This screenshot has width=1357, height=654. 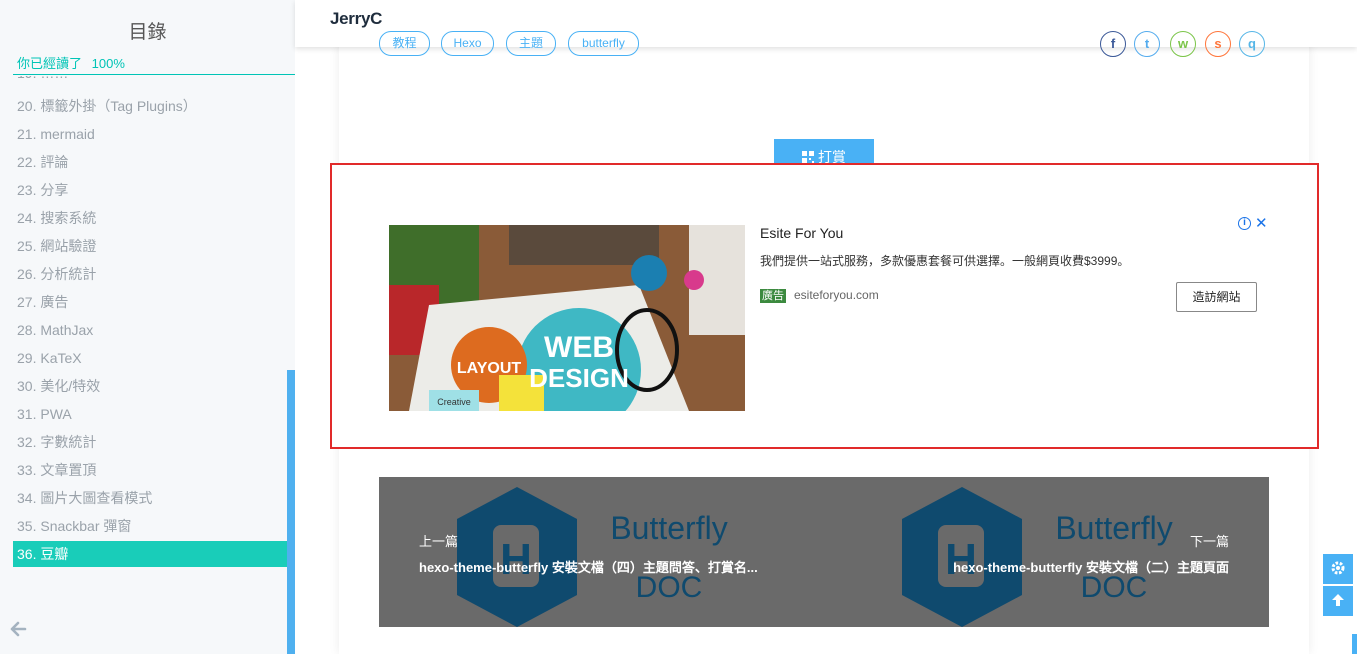 What do you see at coordinates (438, 540) in the screenshot?
I see `prev-post-label: 上一篇` at bounding box center [438, 540].